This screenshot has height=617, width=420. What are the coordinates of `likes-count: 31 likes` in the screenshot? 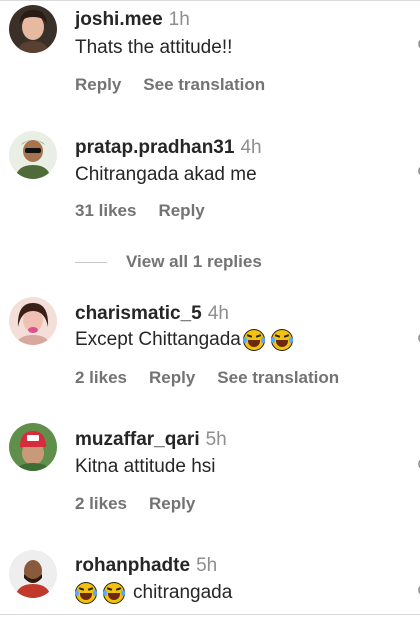 It's located at (105, 210).